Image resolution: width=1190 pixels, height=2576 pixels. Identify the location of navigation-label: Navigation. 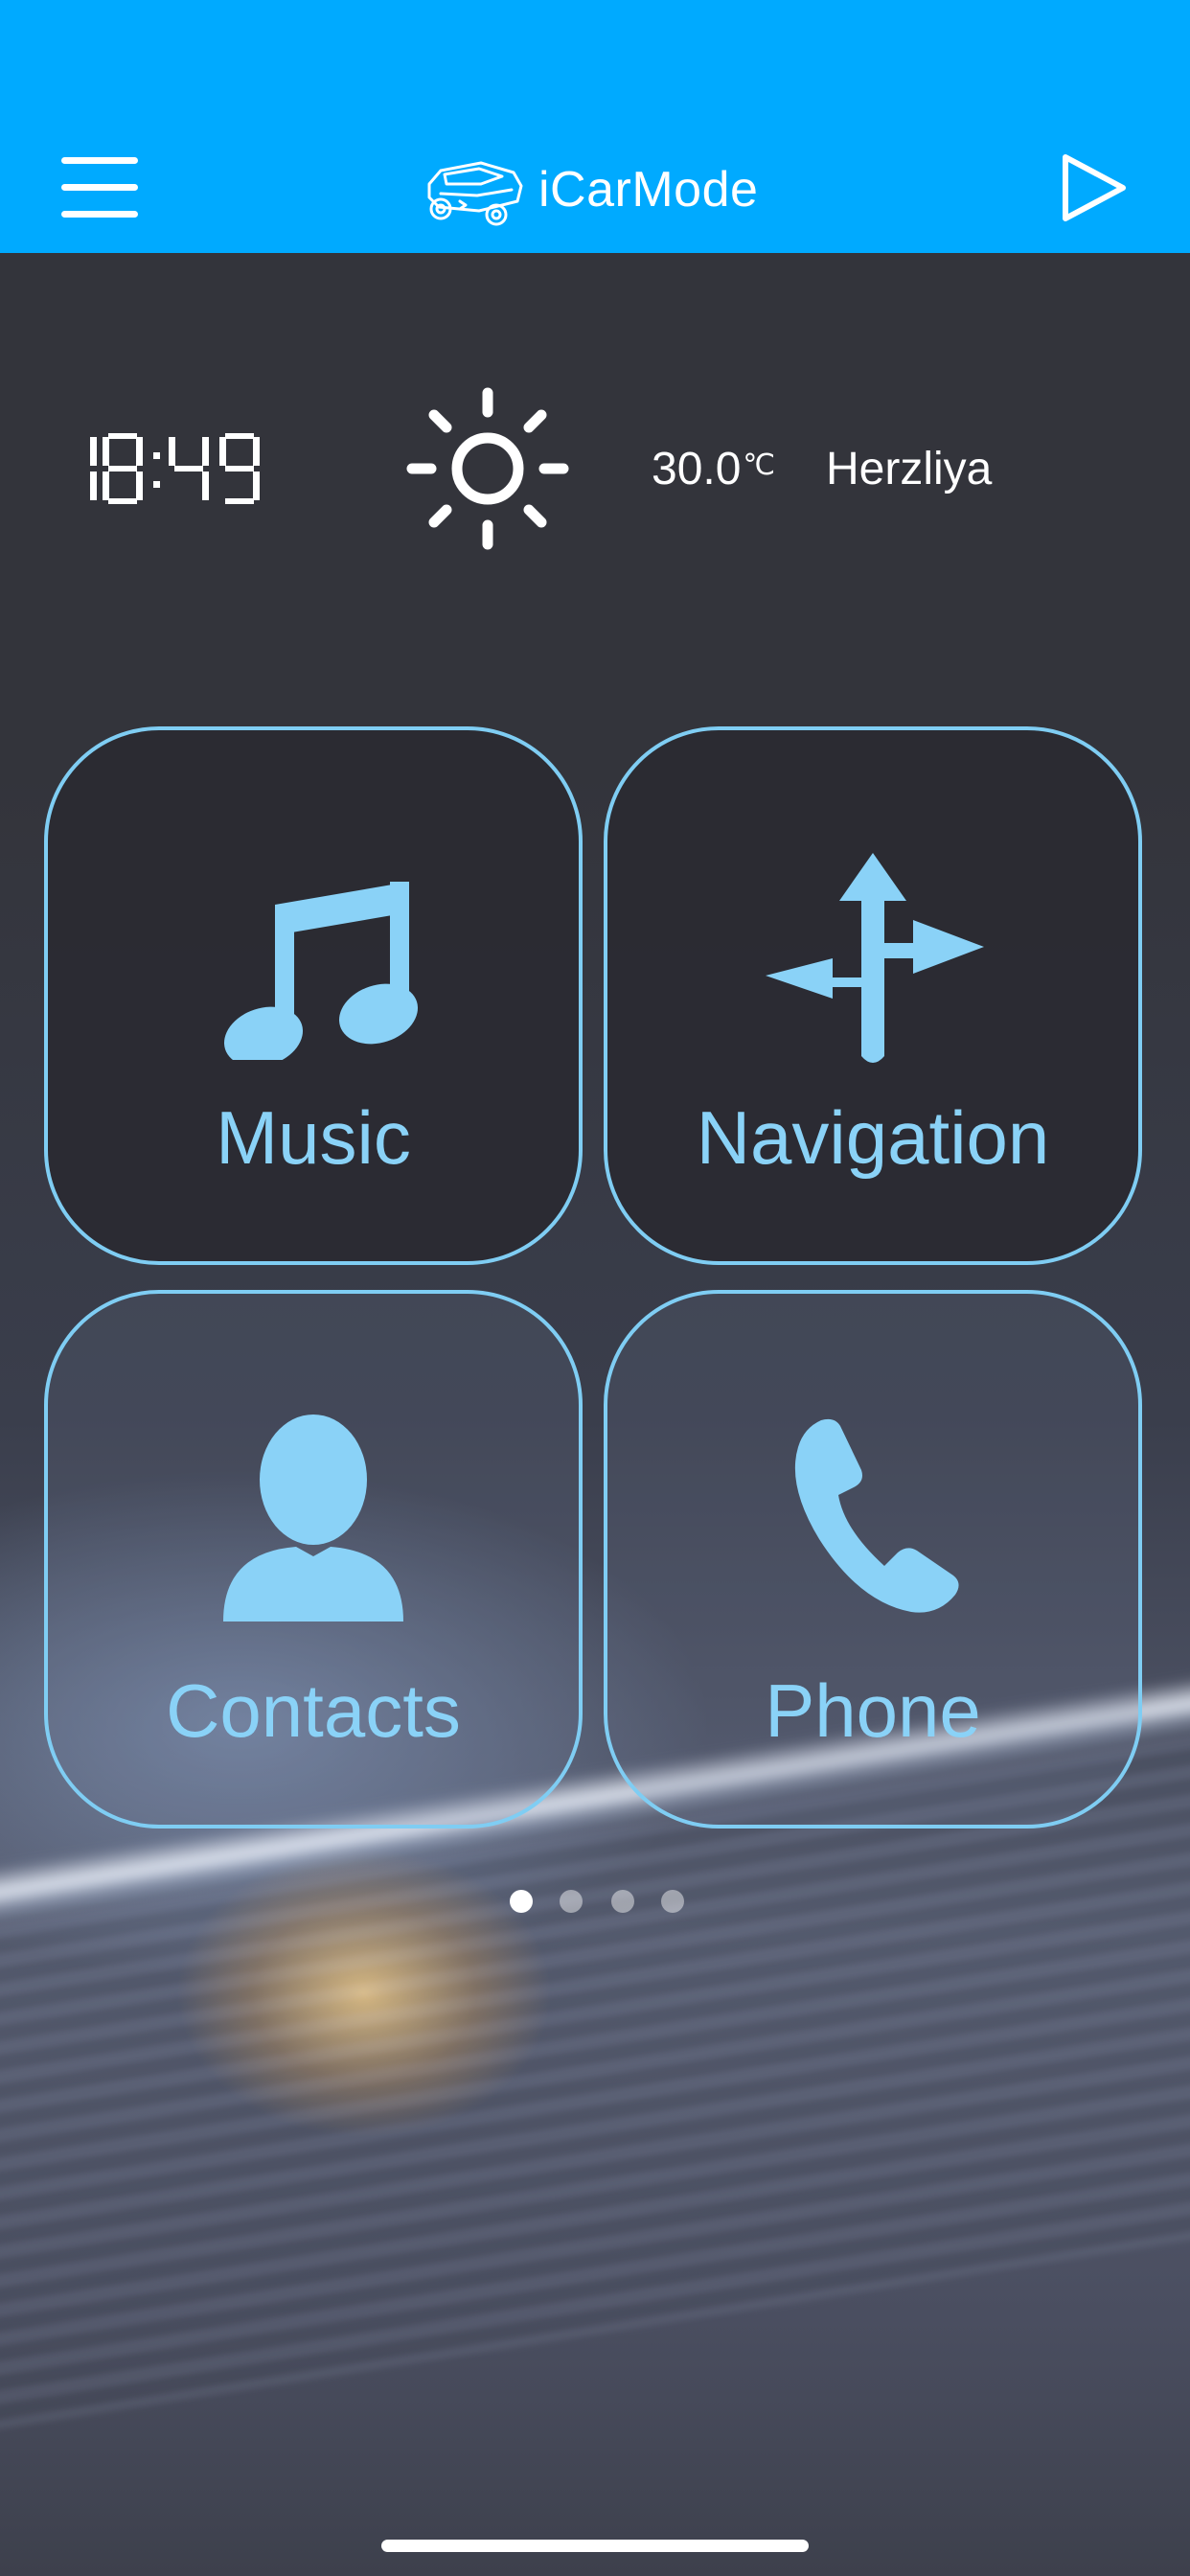
(873, 1137).